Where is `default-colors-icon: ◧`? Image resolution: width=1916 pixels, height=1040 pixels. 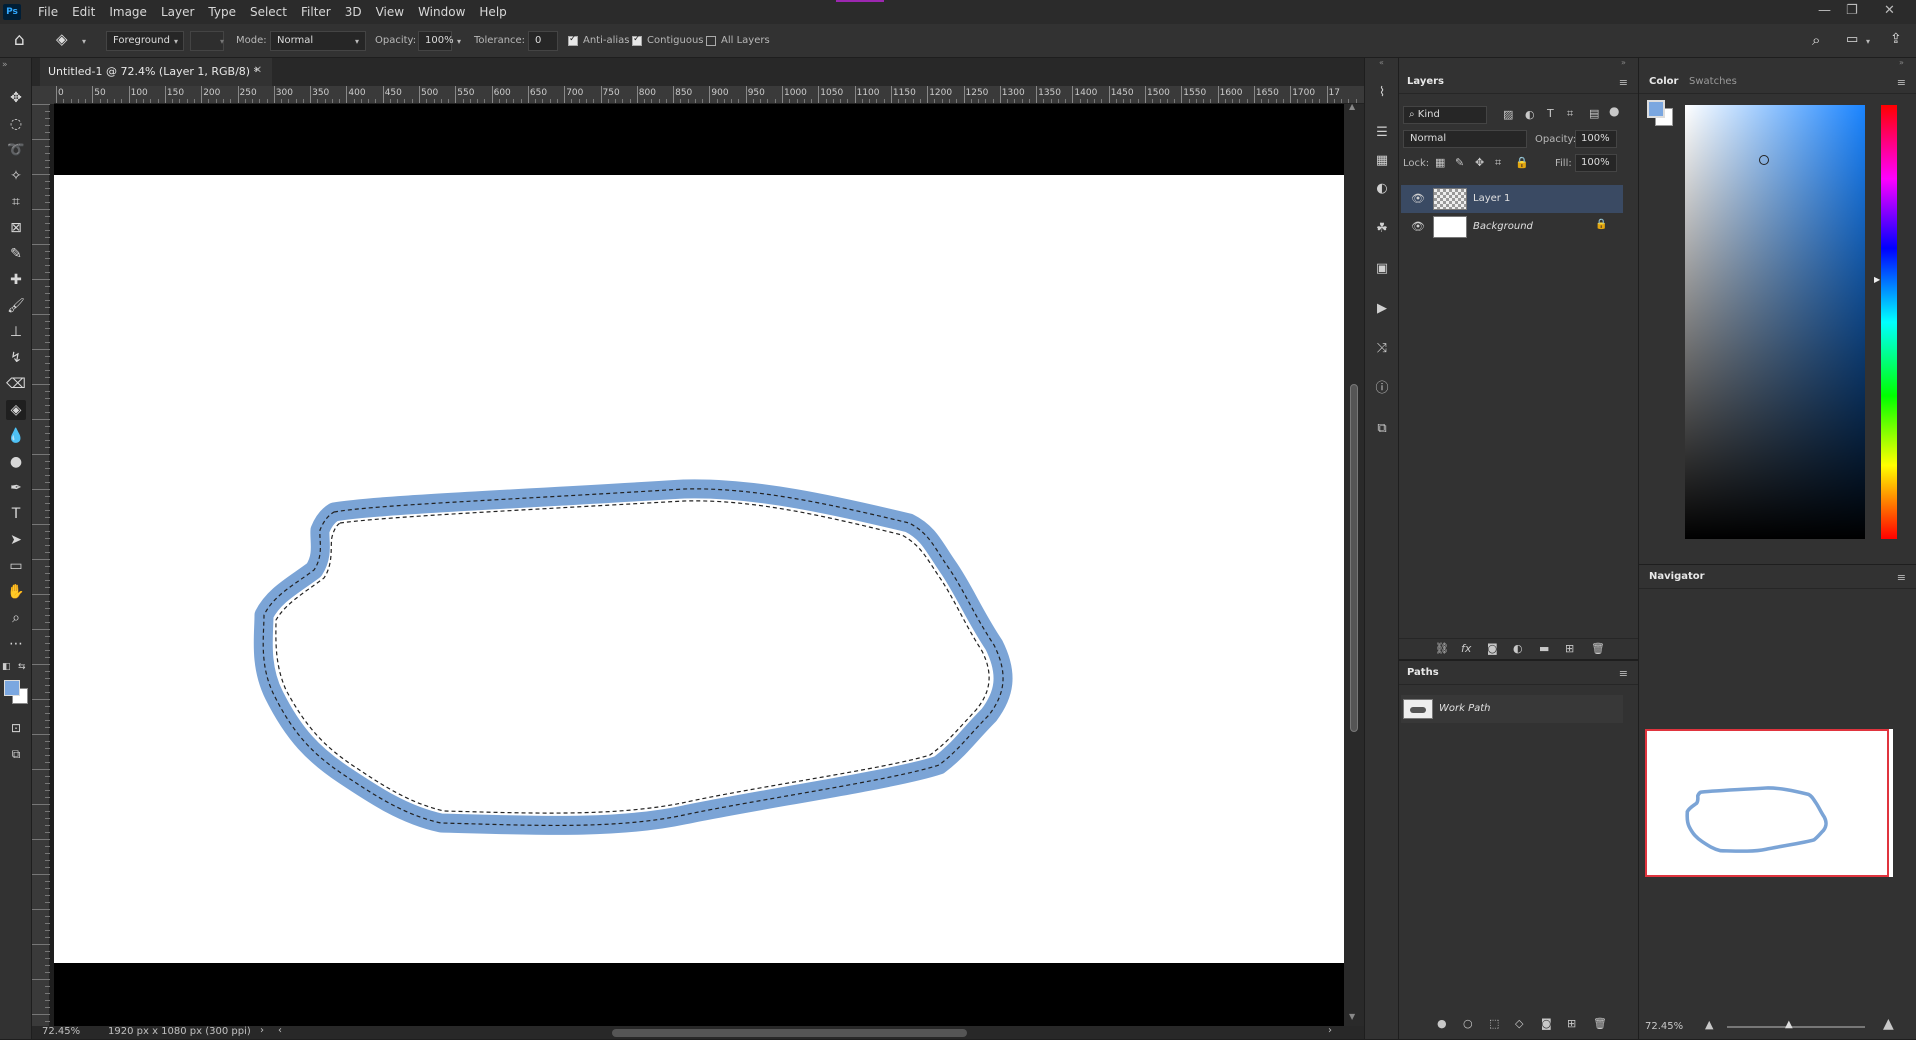
default-colors-icon: ◧ is located at coordinates (6, 667).